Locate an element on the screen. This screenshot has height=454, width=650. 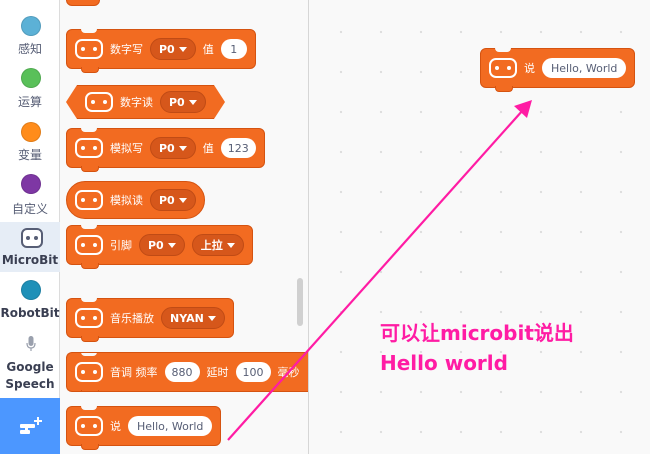
block-label: 音调 频率 is located at coordinates (134, 372).